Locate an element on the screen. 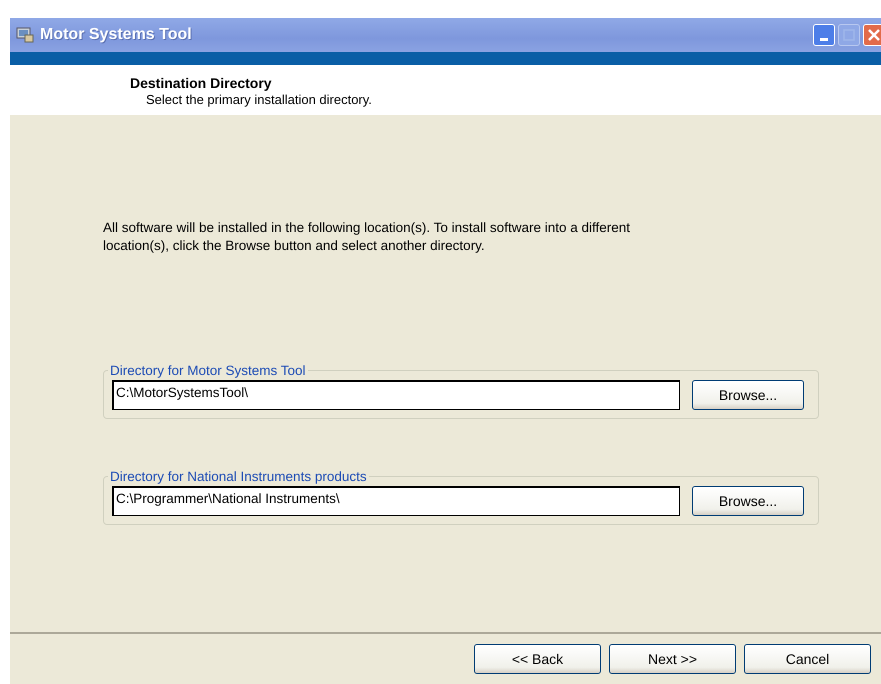  path-field: C:\MotorSystemsTool\ is located at coordinates (396, 395).